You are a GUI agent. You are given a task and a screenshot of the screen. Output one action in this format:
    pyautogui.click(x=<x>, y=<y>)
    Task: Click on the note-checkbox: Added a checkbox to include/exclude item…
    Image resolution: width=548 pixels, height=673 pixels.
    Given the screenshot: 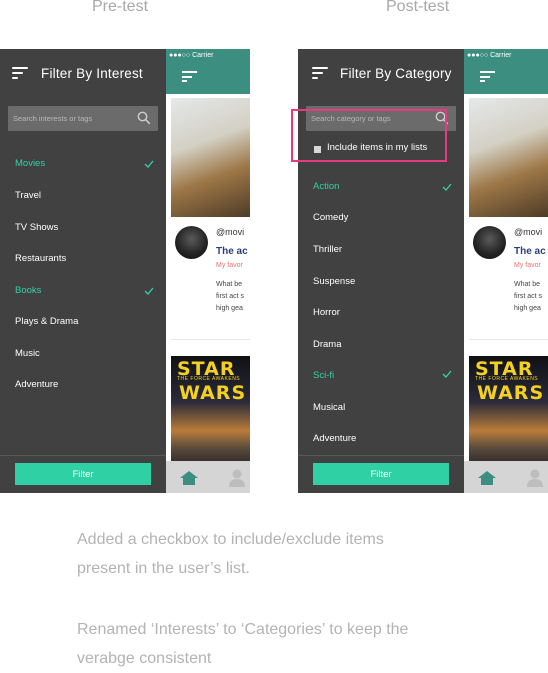 What is the action you would take?
    pyautogui.click(x=230, y=554)
    